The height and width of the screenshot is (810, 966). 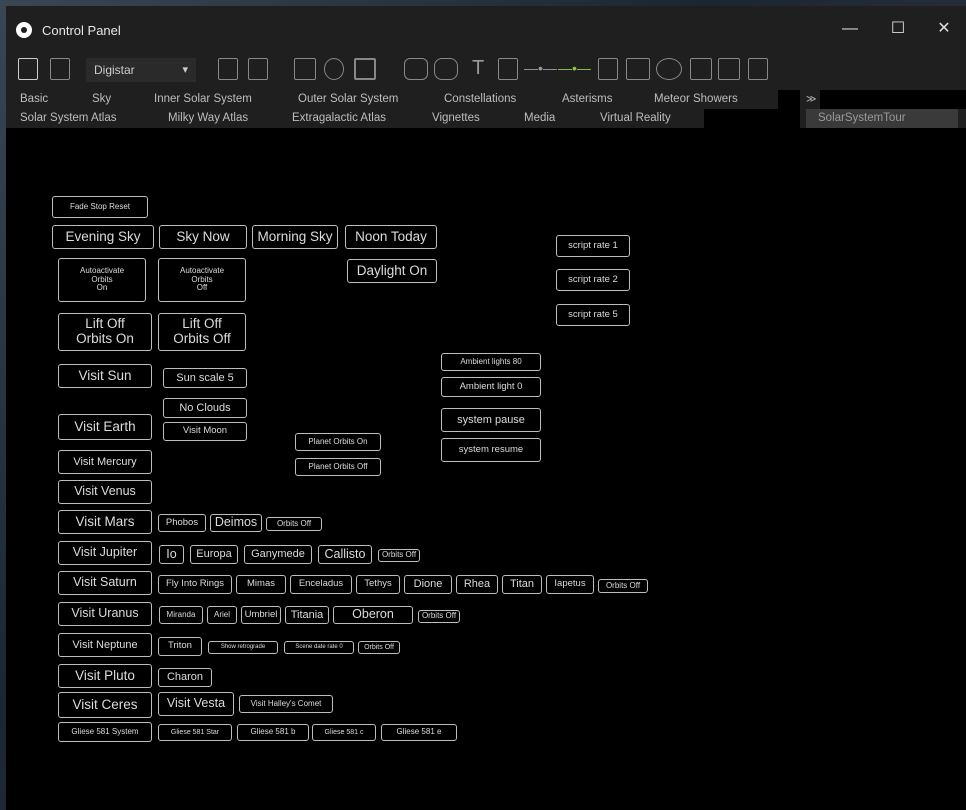 What do you see at coordinates (195, 732) in the screenshot?
I see `gliese-581-star-button: Gliese 581 Star` at bounding box center [195, 732].